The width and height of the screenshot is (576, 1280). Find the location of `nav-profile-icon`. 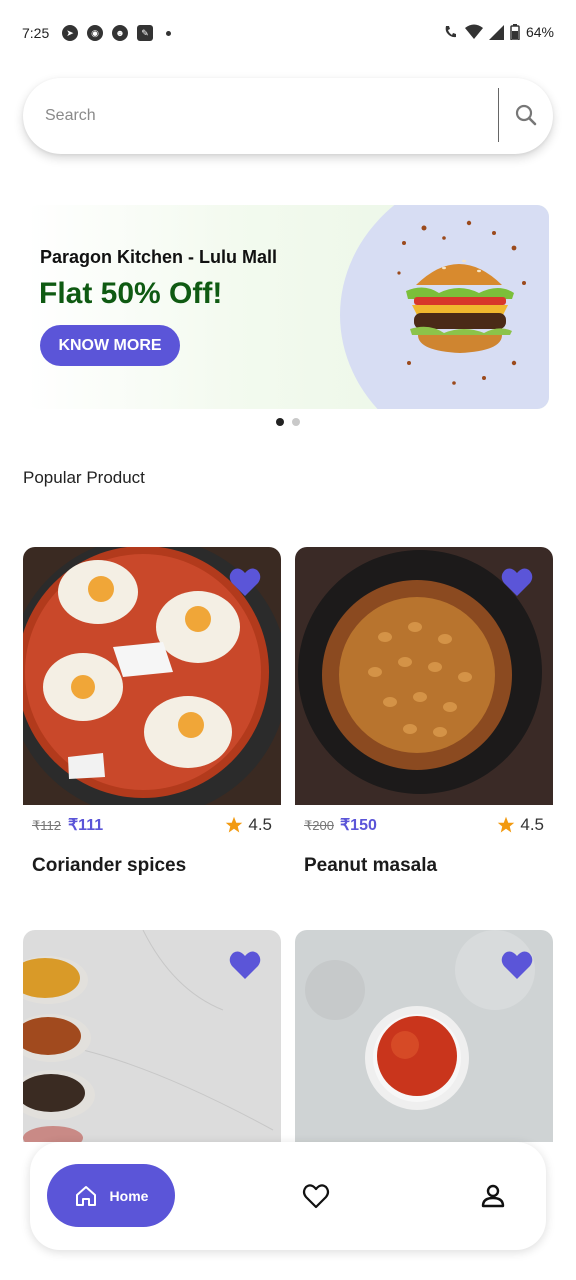

nav-profile-icon is located at coordinates (493, 1196).